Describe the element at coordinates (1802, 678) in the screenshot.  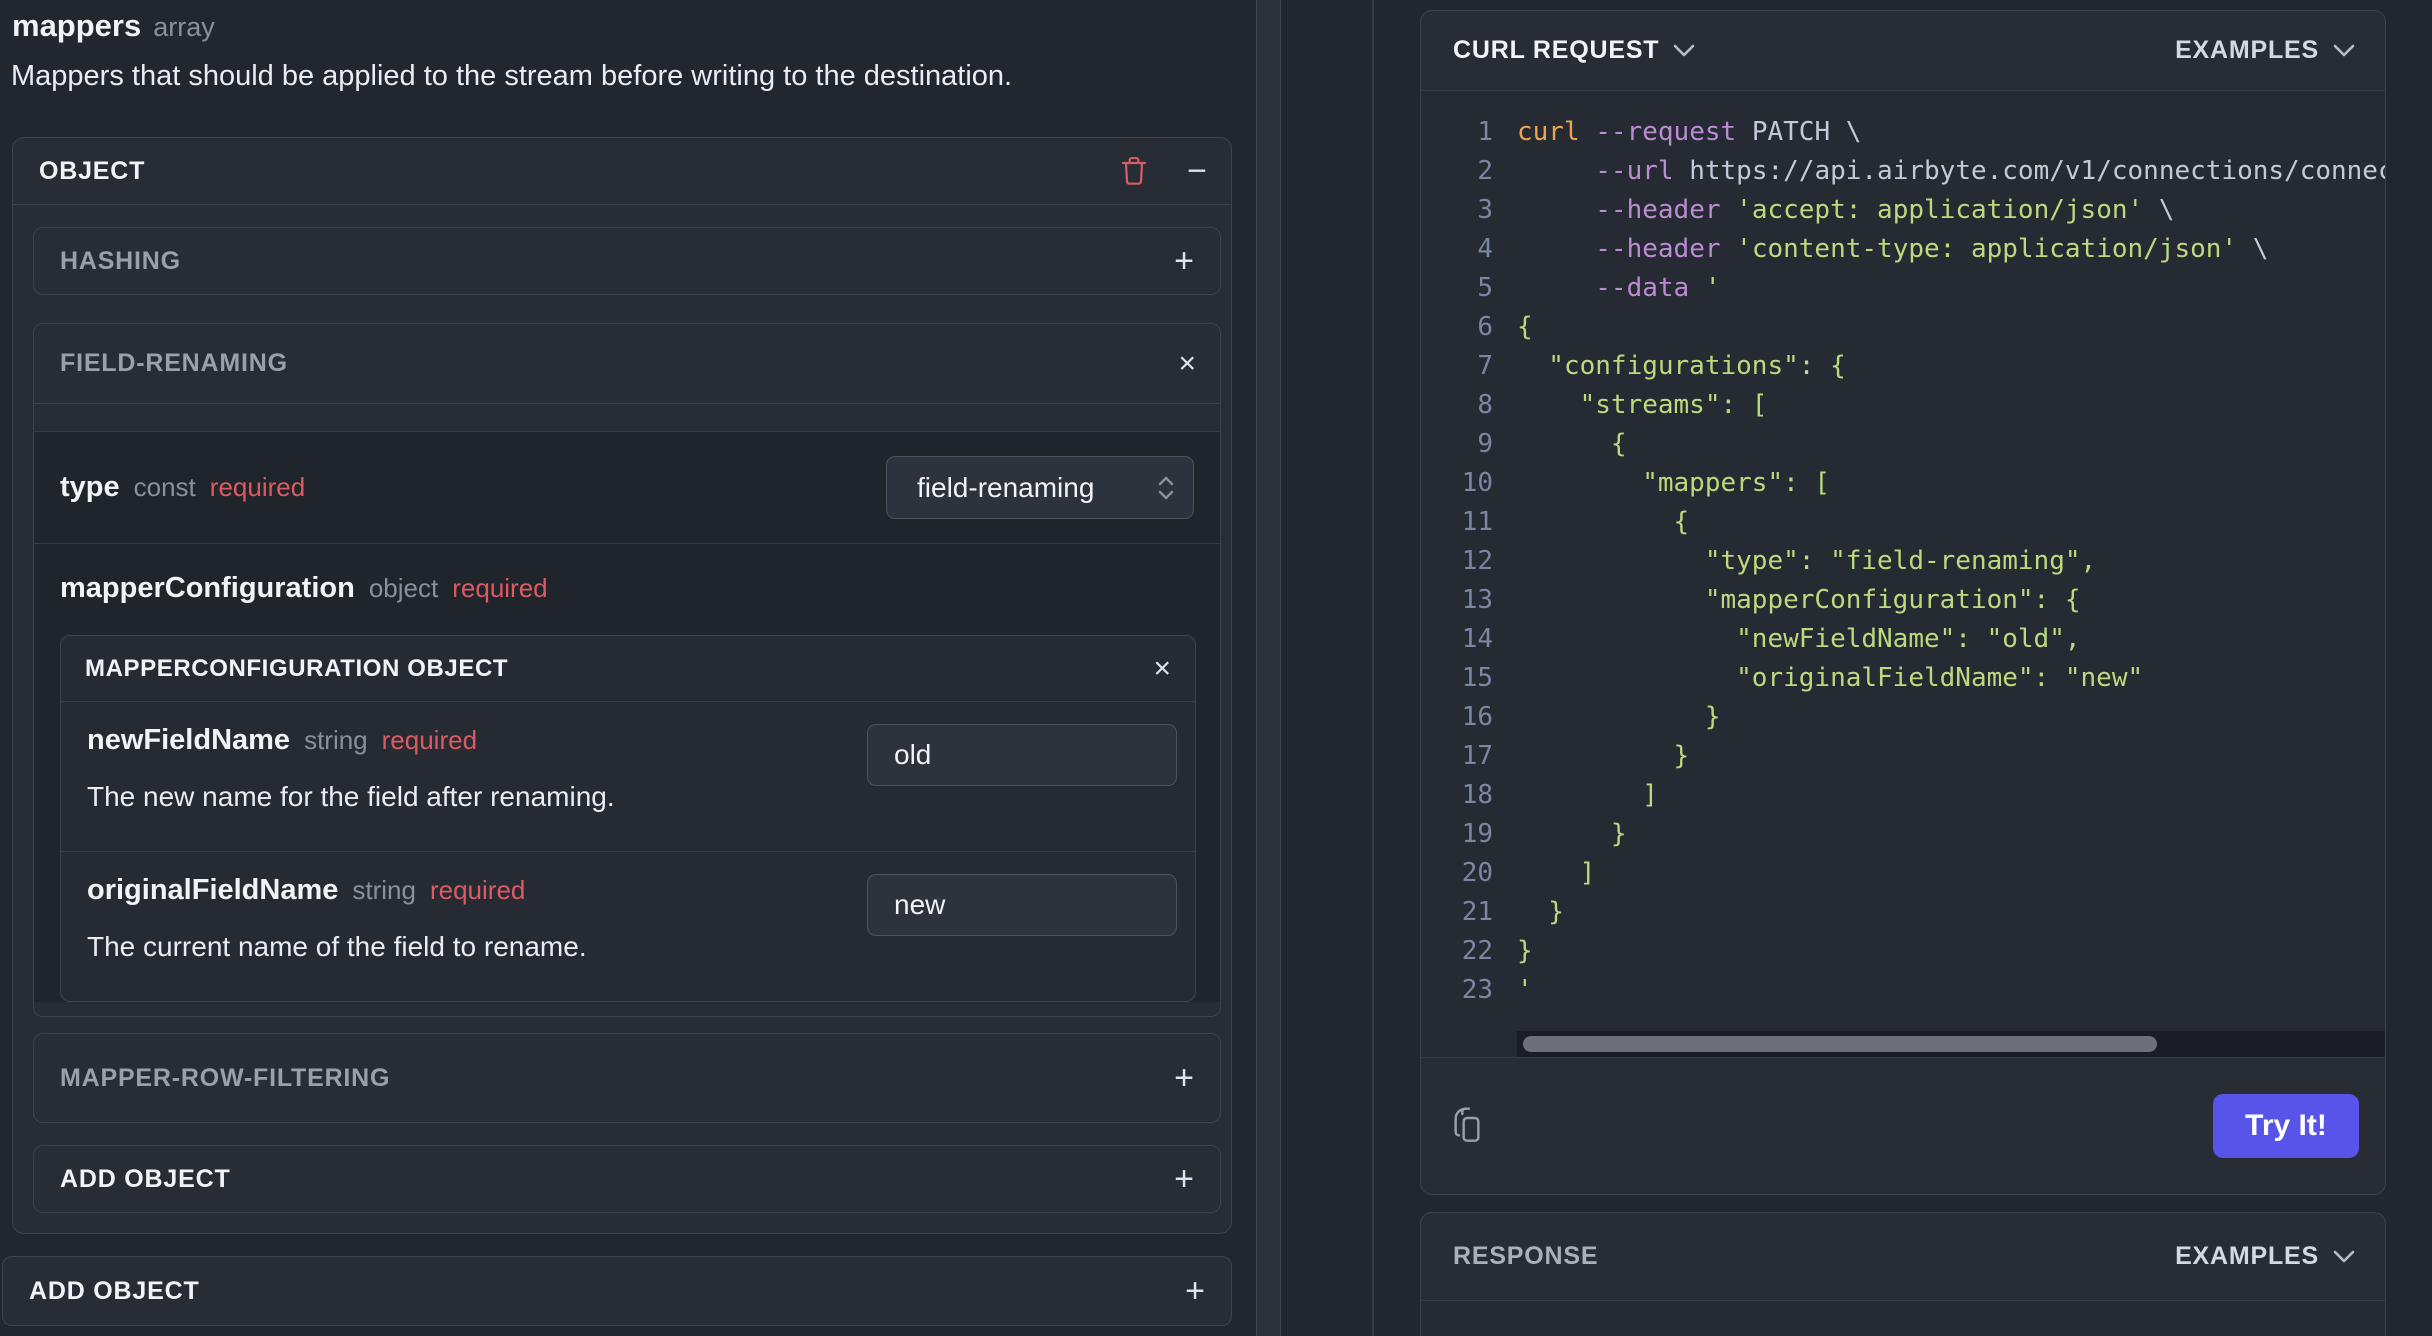
I see `code-line: 15 "originalFieldName": "new"` at that location.